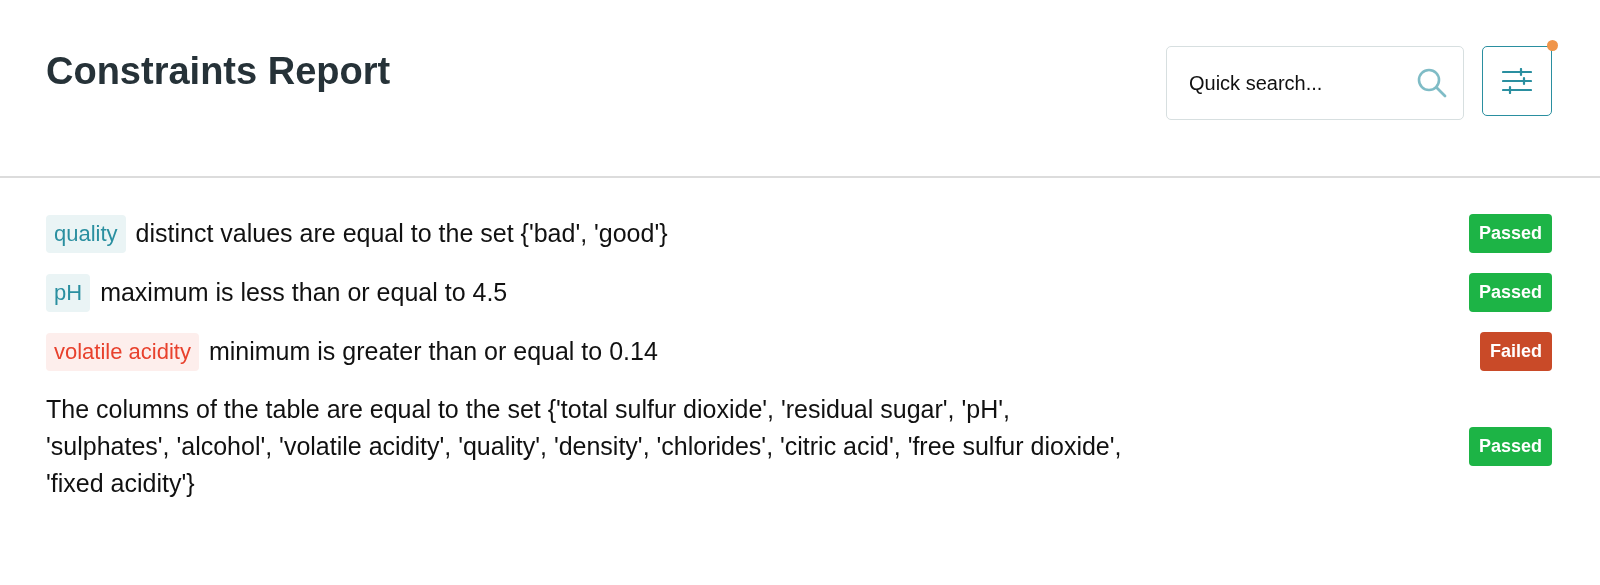 The width and height of the screenshot is (1600, 585). I want to click on filter-button, so click(1517, 81).